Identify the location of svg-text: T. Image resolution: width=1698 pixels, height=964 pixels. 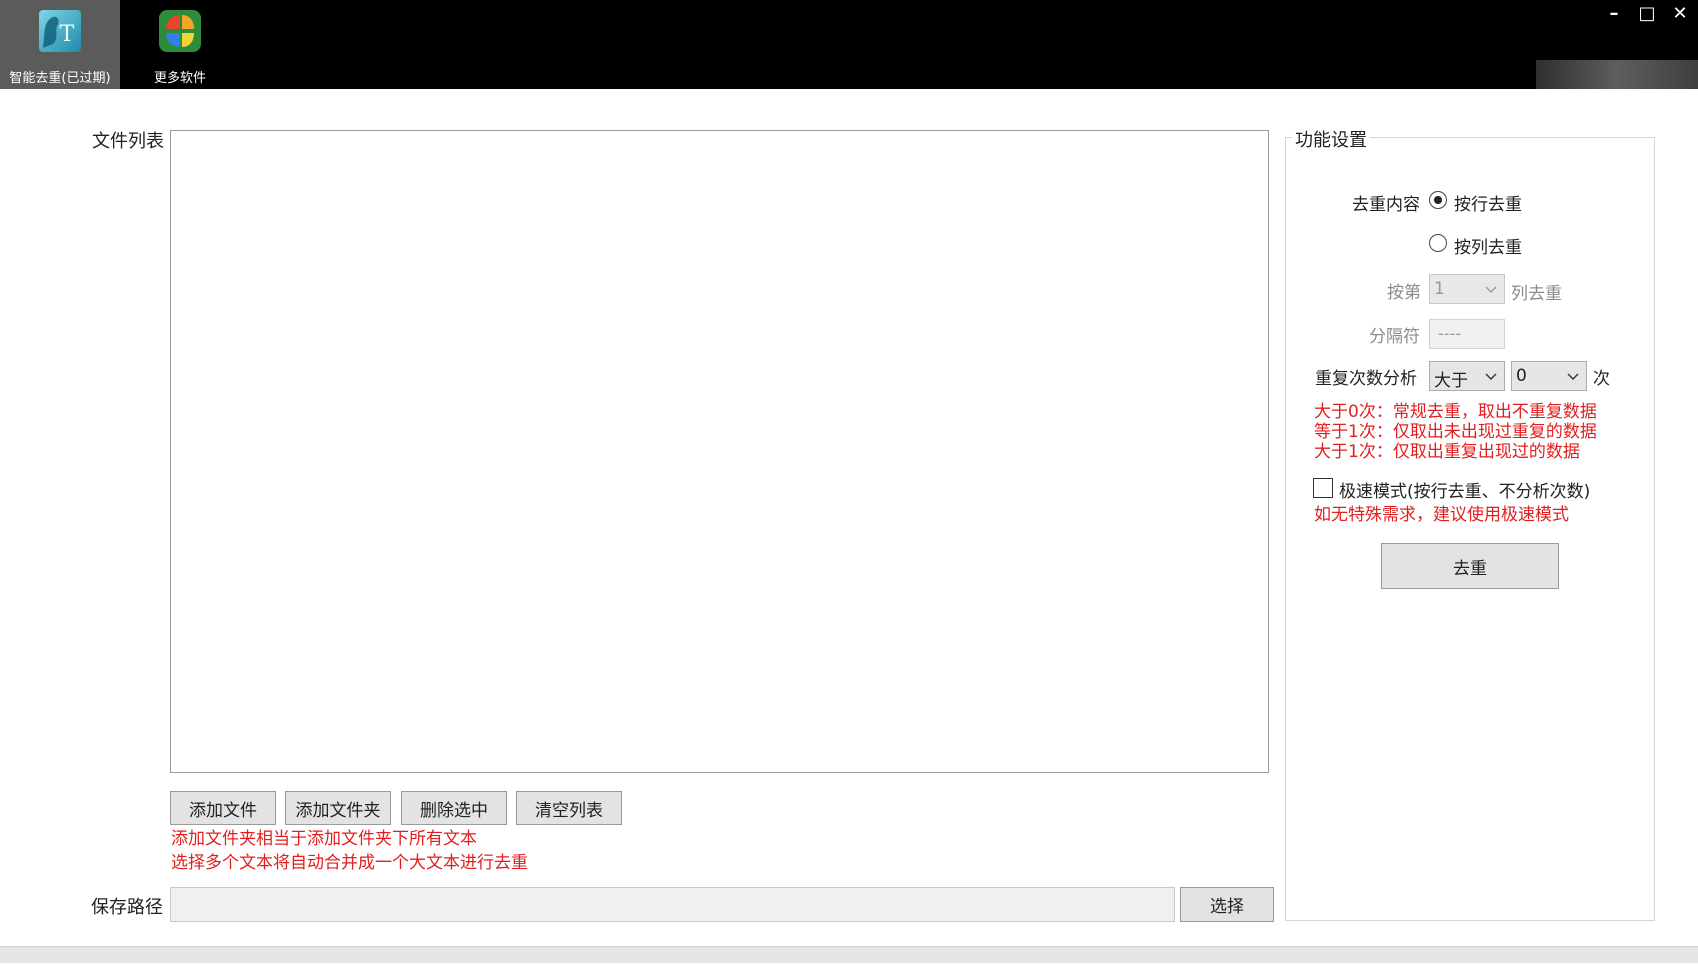
(67, 34).